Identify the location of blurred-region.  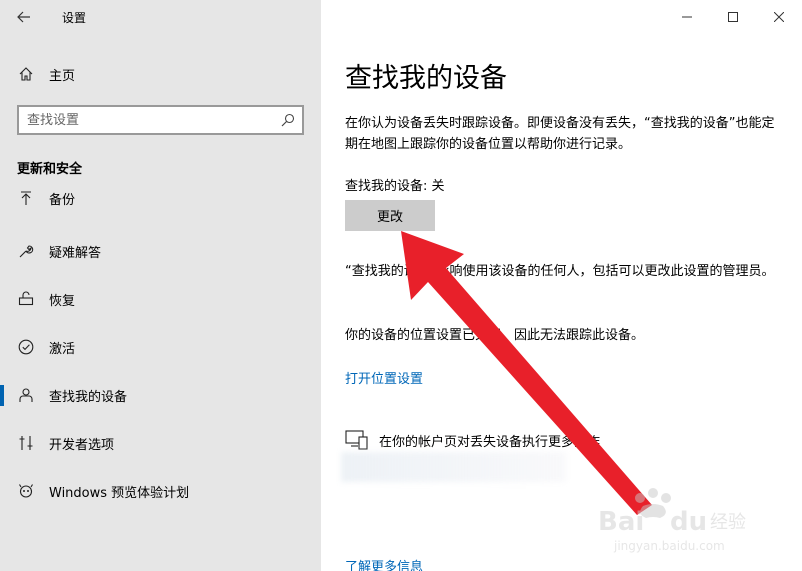
(453, 467).